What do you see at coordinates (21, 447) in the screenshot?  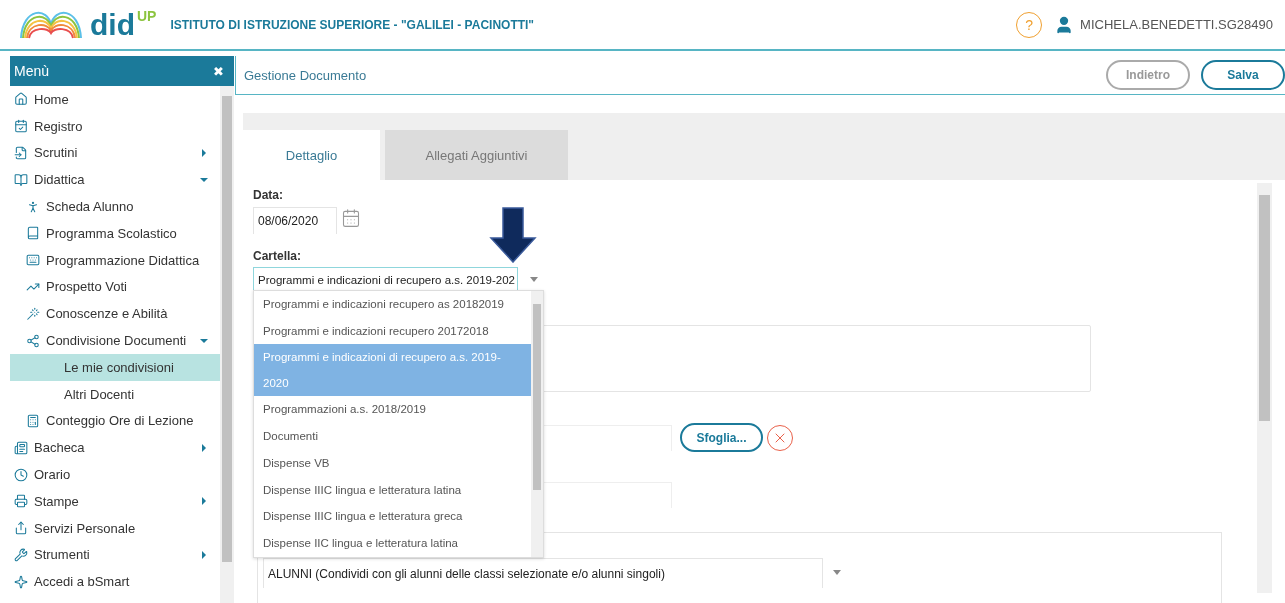 I see `newspaper-icon` at bounding box center [21, 447].